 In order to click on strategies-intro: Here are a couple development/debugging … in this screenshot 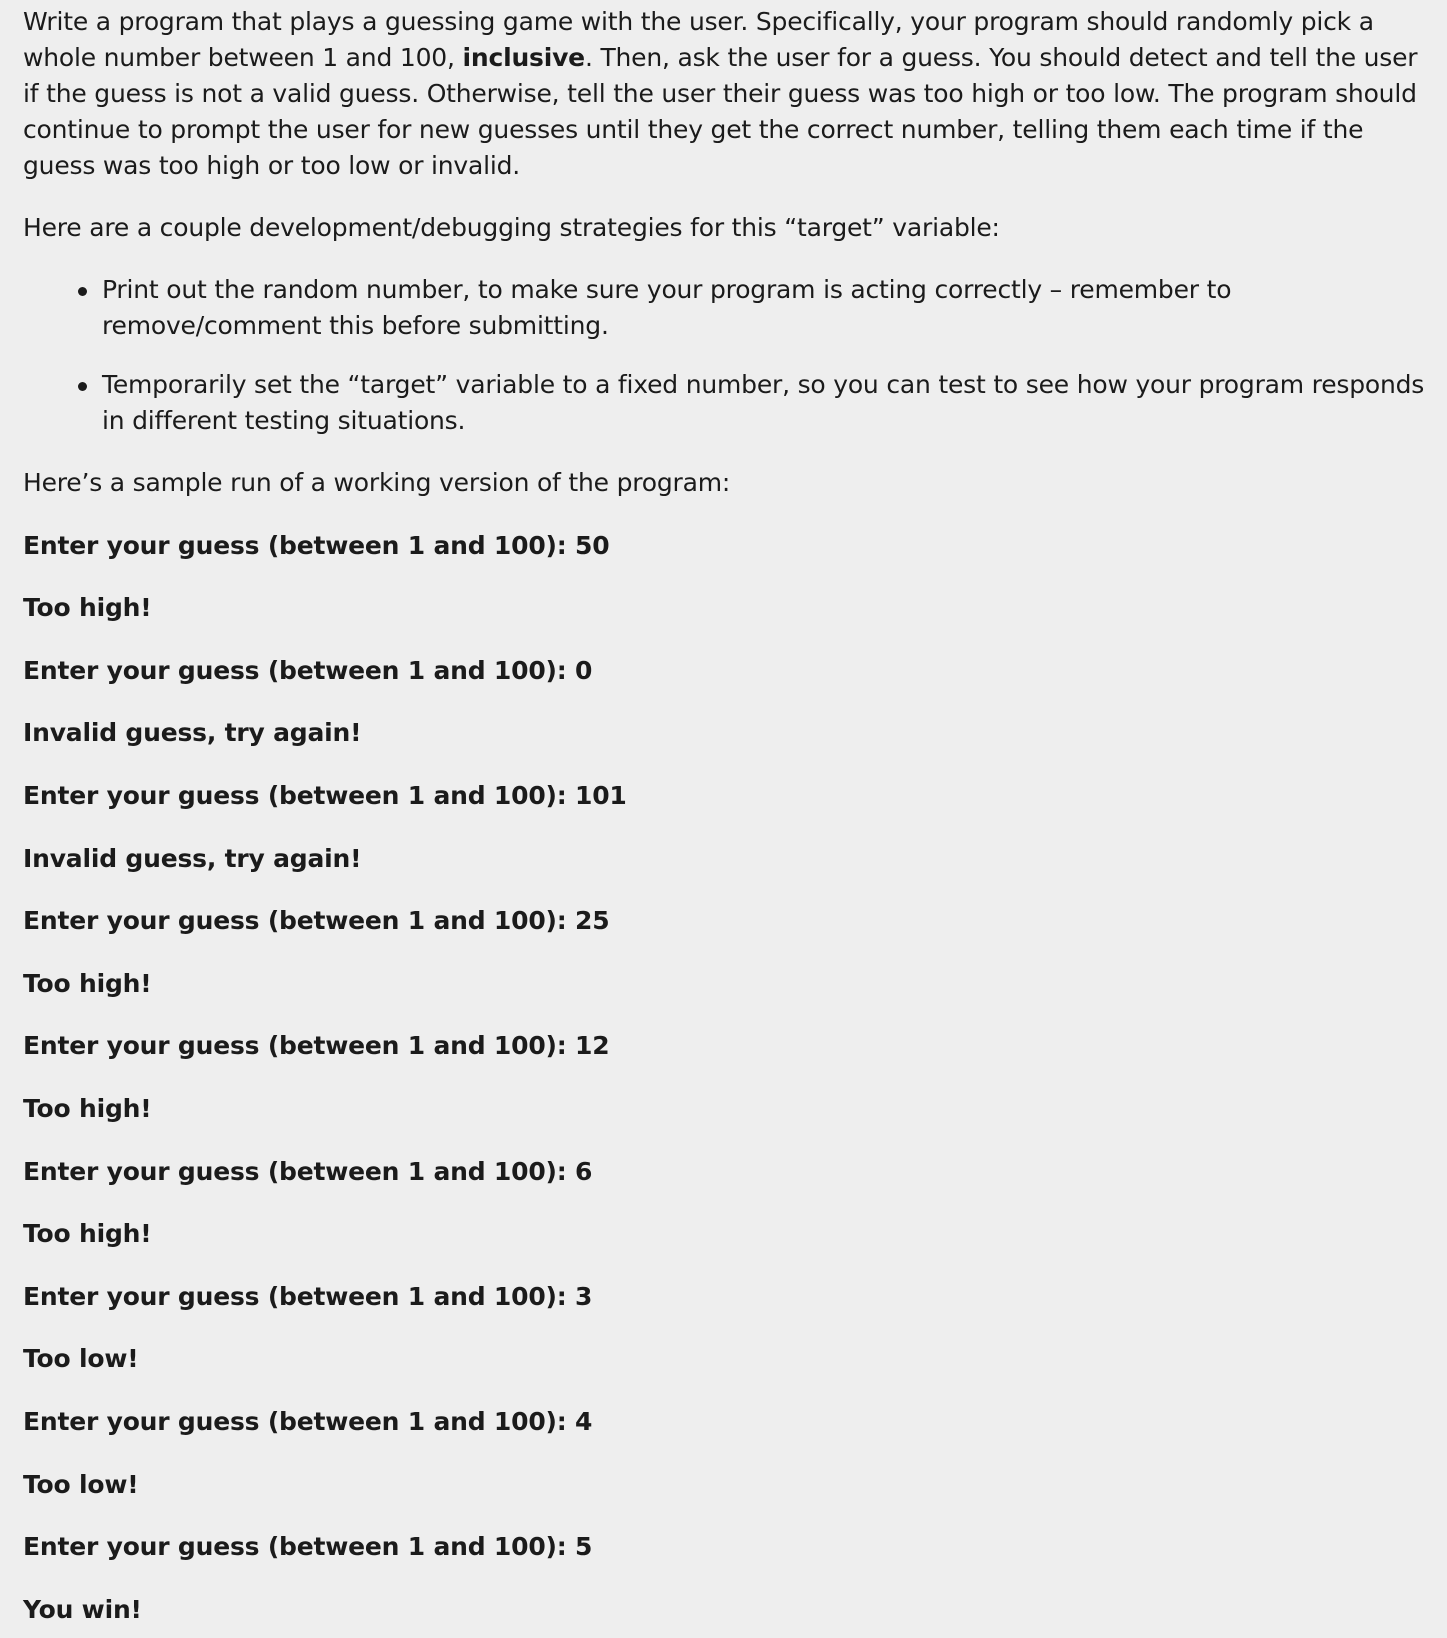, I will do `click(511, 227)`.